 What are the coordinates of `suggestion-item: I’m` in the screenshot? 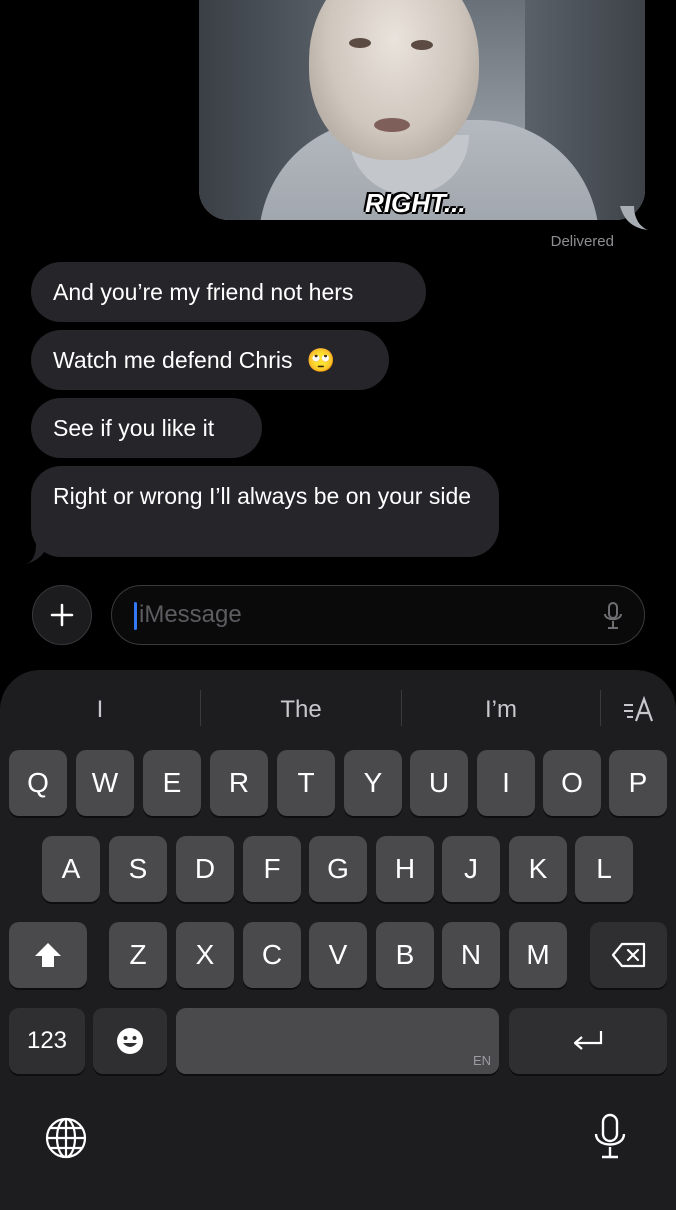 It's located at (501, 710).